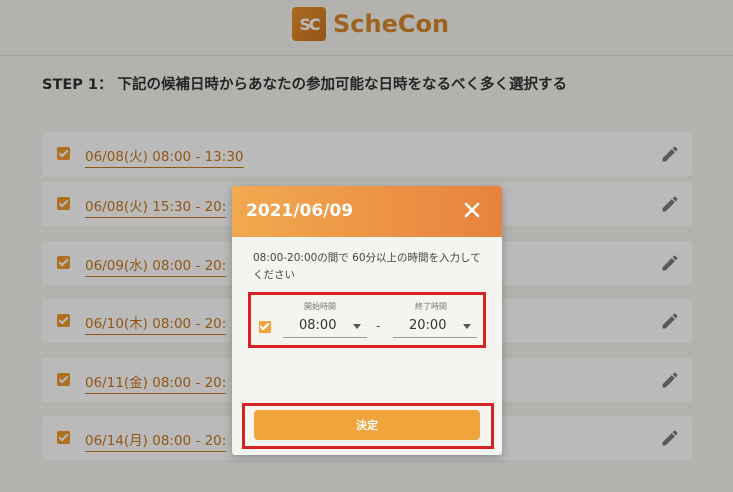 The image size is (733, 492). Describe the element at coordinates (431, 306) in the screenshot. I see `end-time-label: 終了時間` at that location.